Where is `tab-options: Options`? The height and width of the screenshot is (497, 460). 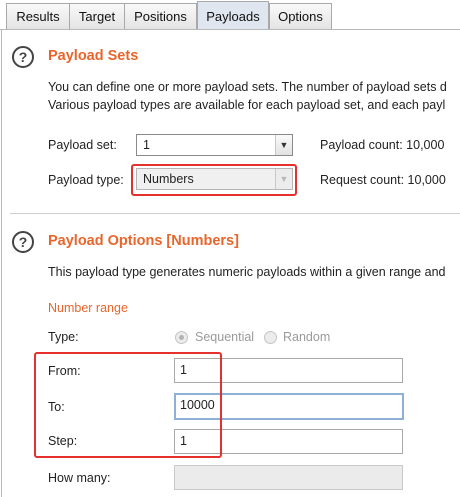 tab-options: Options is located at coordinates (300, 16).